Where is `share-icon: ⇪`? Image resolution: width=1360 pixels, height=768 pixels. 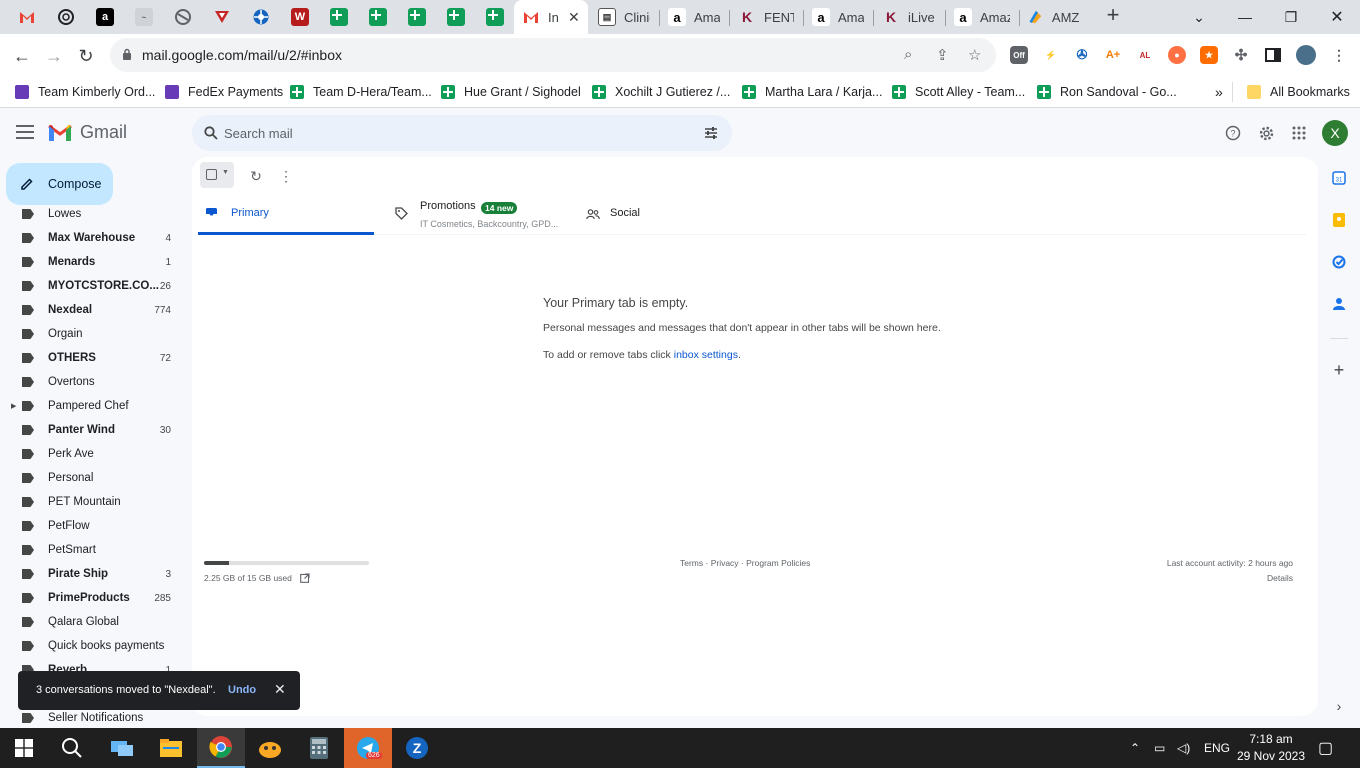 share-icon: ⇪ is located at coordinates (942, 55).